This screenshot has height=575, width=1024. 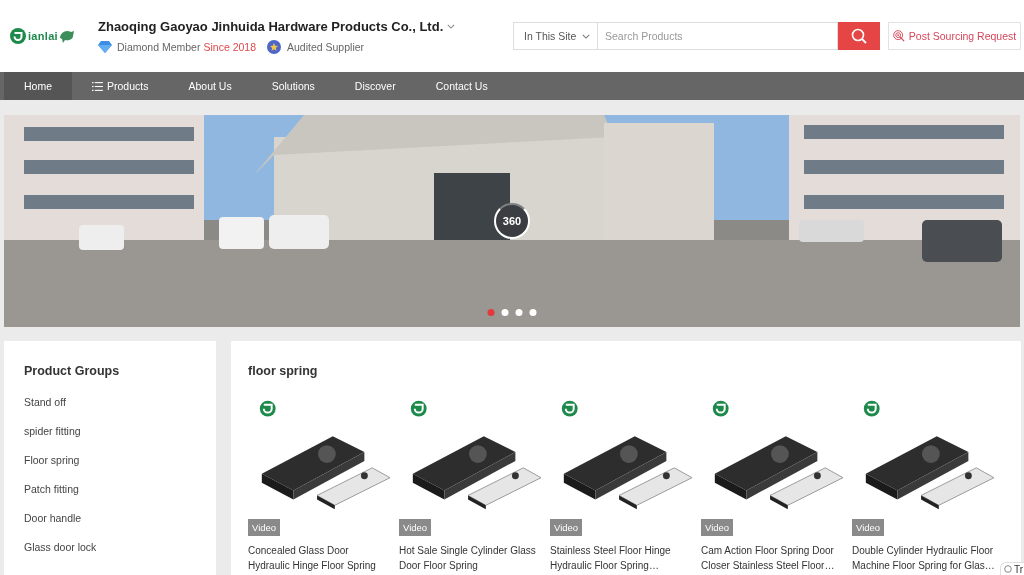 I want to click on search-button, so click(x=859, y=36).